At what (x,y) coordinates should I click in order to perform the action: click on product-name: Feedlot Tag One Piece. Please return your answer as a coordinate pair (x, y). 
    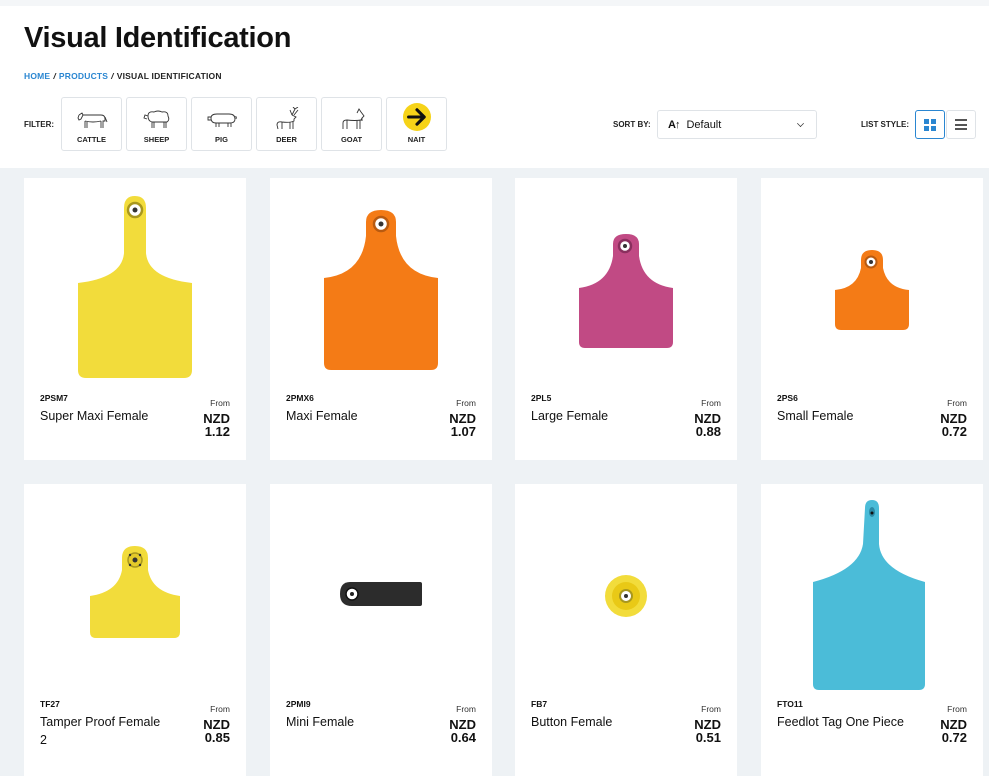
    Looking at the image, I should click on (842, 722).